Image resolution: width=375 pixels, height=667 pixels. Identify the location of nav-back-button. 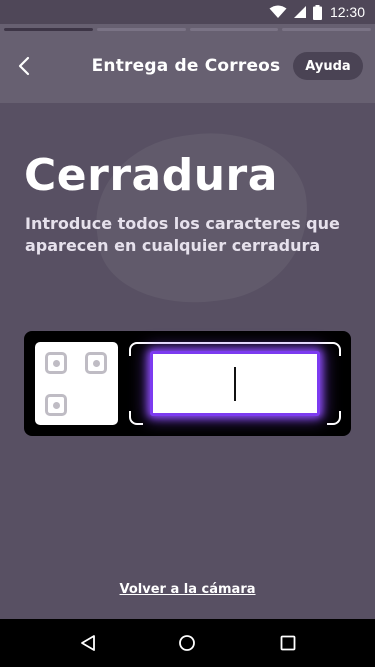
(88, 643).